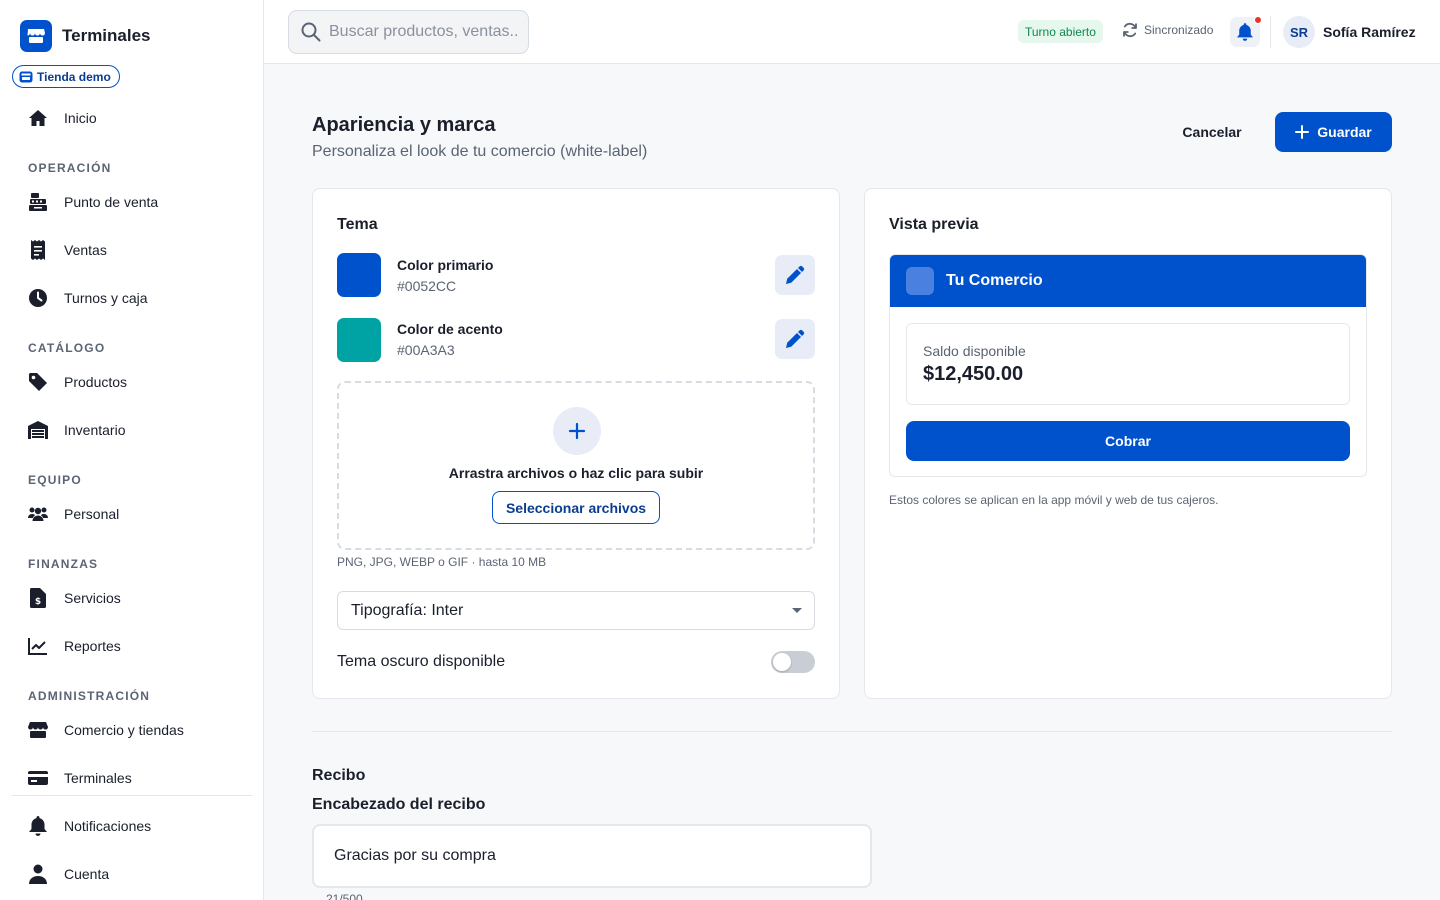 The height and width of the screenshot is (900, 1440). I want to click on sidebar-item-inventario: Inventario, so click(76, 430).